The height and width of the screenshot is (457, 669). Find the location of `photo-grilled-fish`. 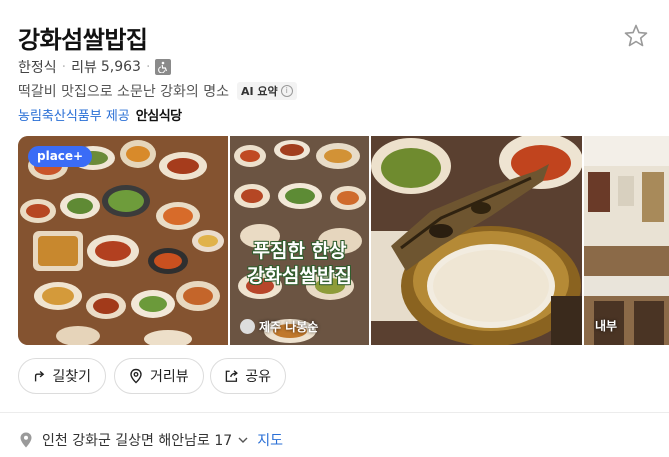

photo-grilled-fish is located at coordinates (476, 240).